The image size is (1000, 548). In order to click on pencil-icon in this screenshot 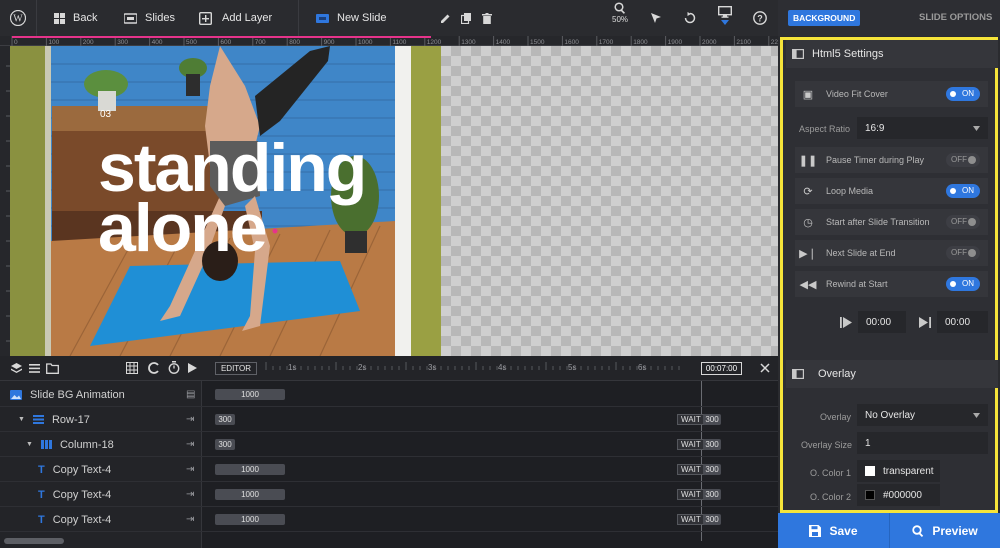, I will do `click(445, 18)`.